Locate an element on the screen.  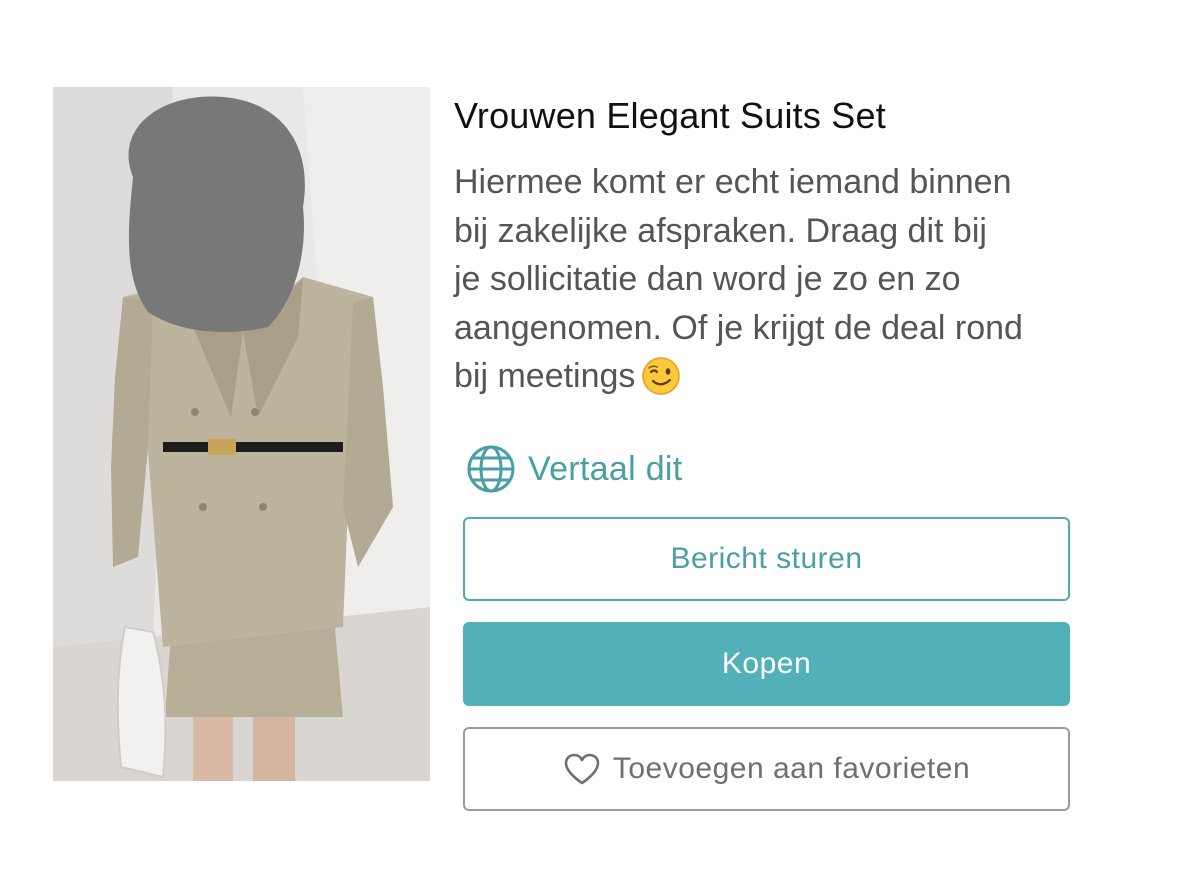
description-line-last: bij meetings is located at coordinates (799, 376).